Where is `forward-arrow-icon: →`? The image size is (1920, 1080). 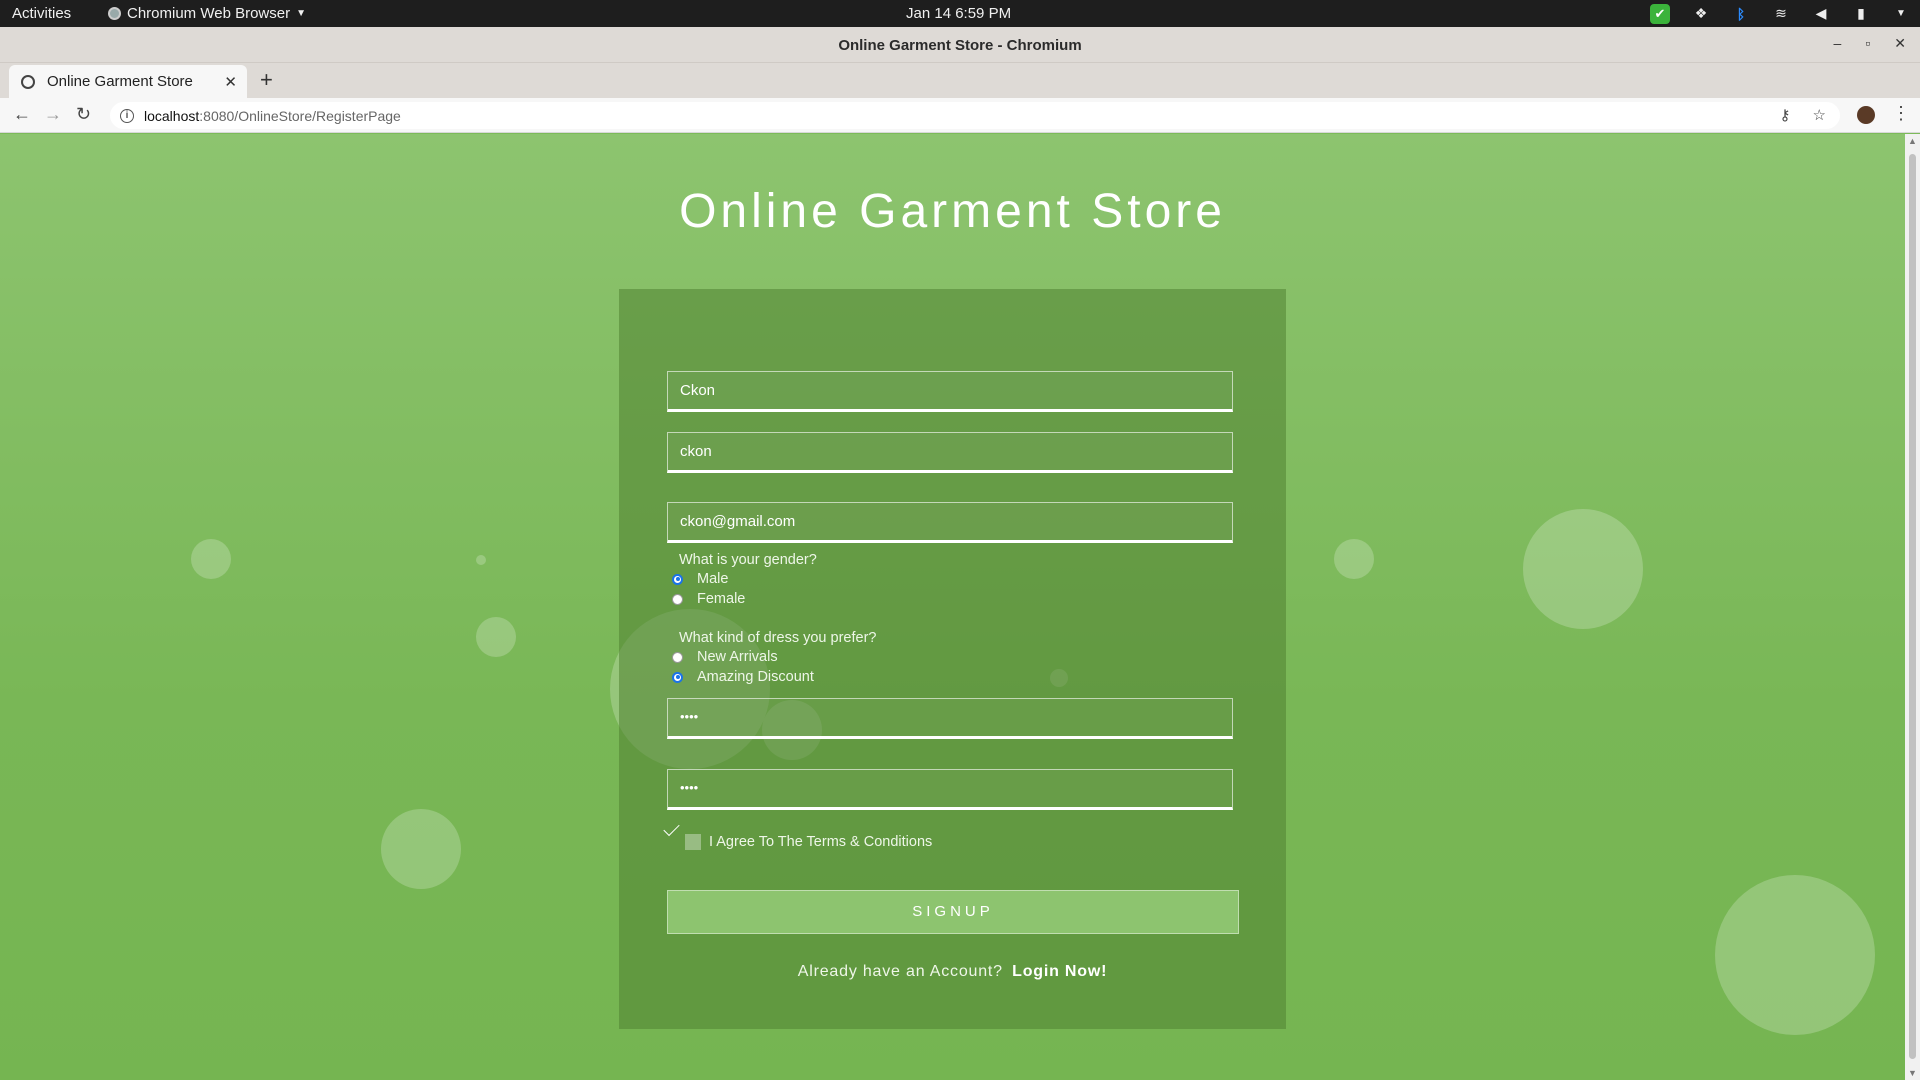
forward-arrow-icon: → is located at coordinates (53, 114).